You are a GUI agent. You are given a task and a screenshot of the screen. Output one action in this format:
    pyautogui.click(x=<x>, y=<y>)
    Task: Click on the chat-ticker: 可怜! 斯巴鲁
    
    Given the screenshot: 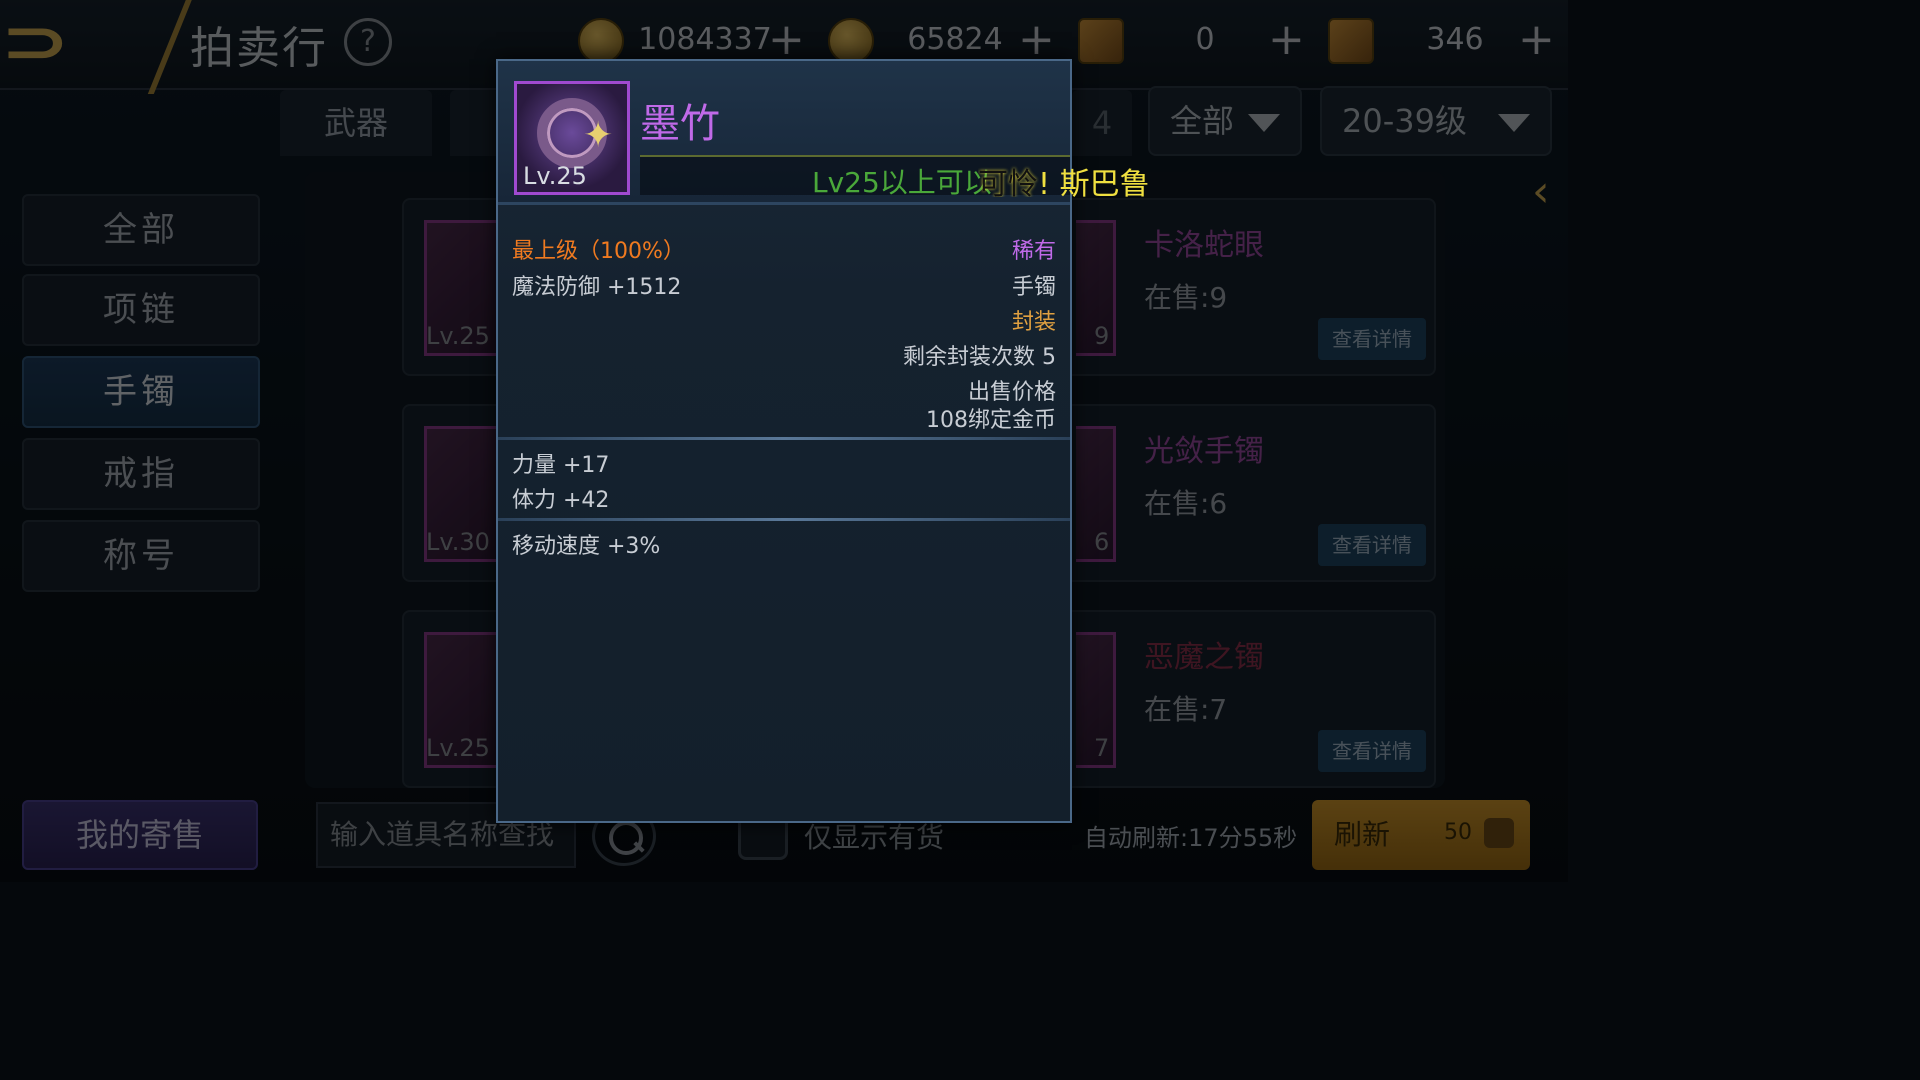 What is the action you would take?
    pyautogui.click(x=1063, y=176)
    